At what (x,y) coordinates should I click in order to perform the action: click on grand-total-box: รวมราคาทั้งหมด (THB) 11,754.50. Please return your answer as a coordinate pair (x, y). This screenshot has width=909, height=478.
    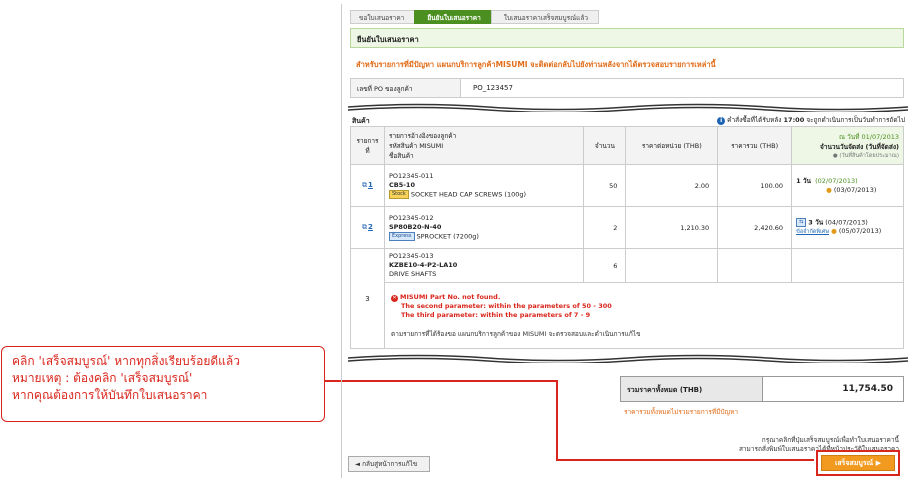
    Looking at the image, I should click on (762, 389).